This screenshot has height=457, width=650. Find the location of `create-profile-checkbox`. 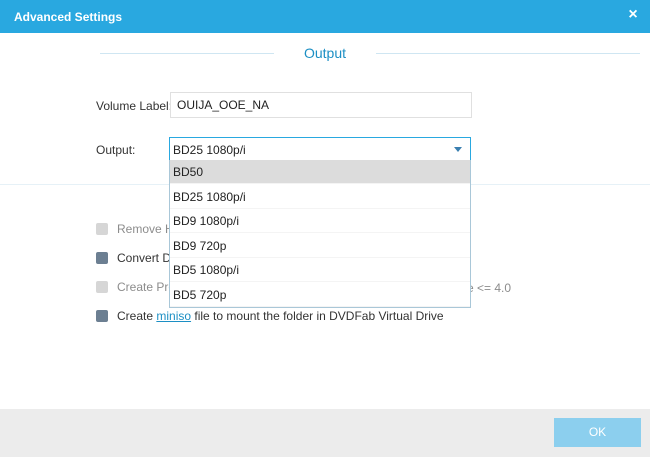

create-profile-checkbox is located at coordinates (102, 287).